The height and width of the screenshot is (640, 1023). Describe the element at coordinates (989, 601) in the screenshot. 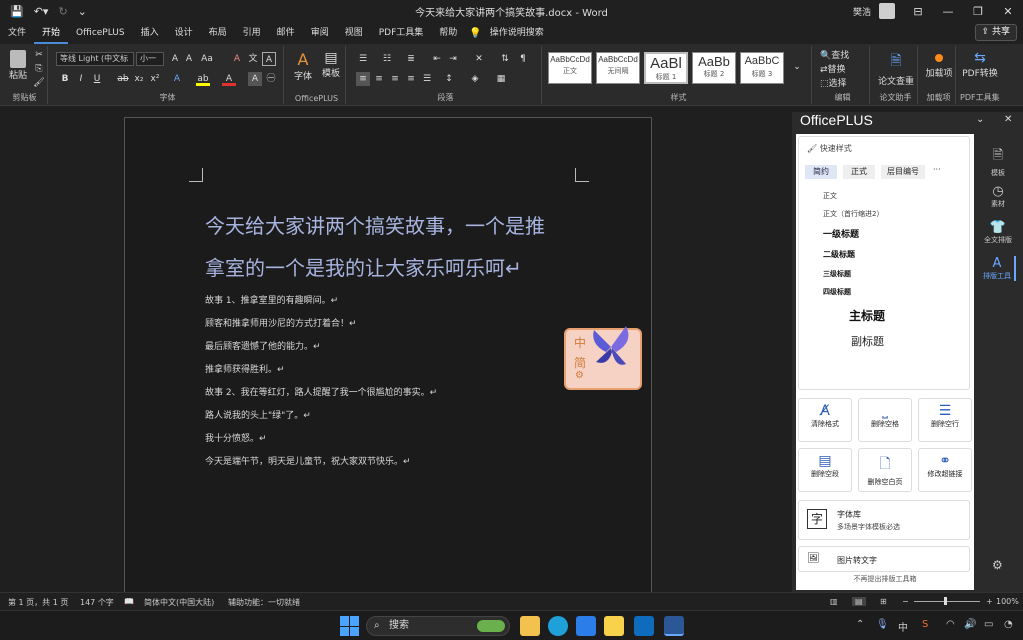

I see `zoom-in-icon: +` at that location.